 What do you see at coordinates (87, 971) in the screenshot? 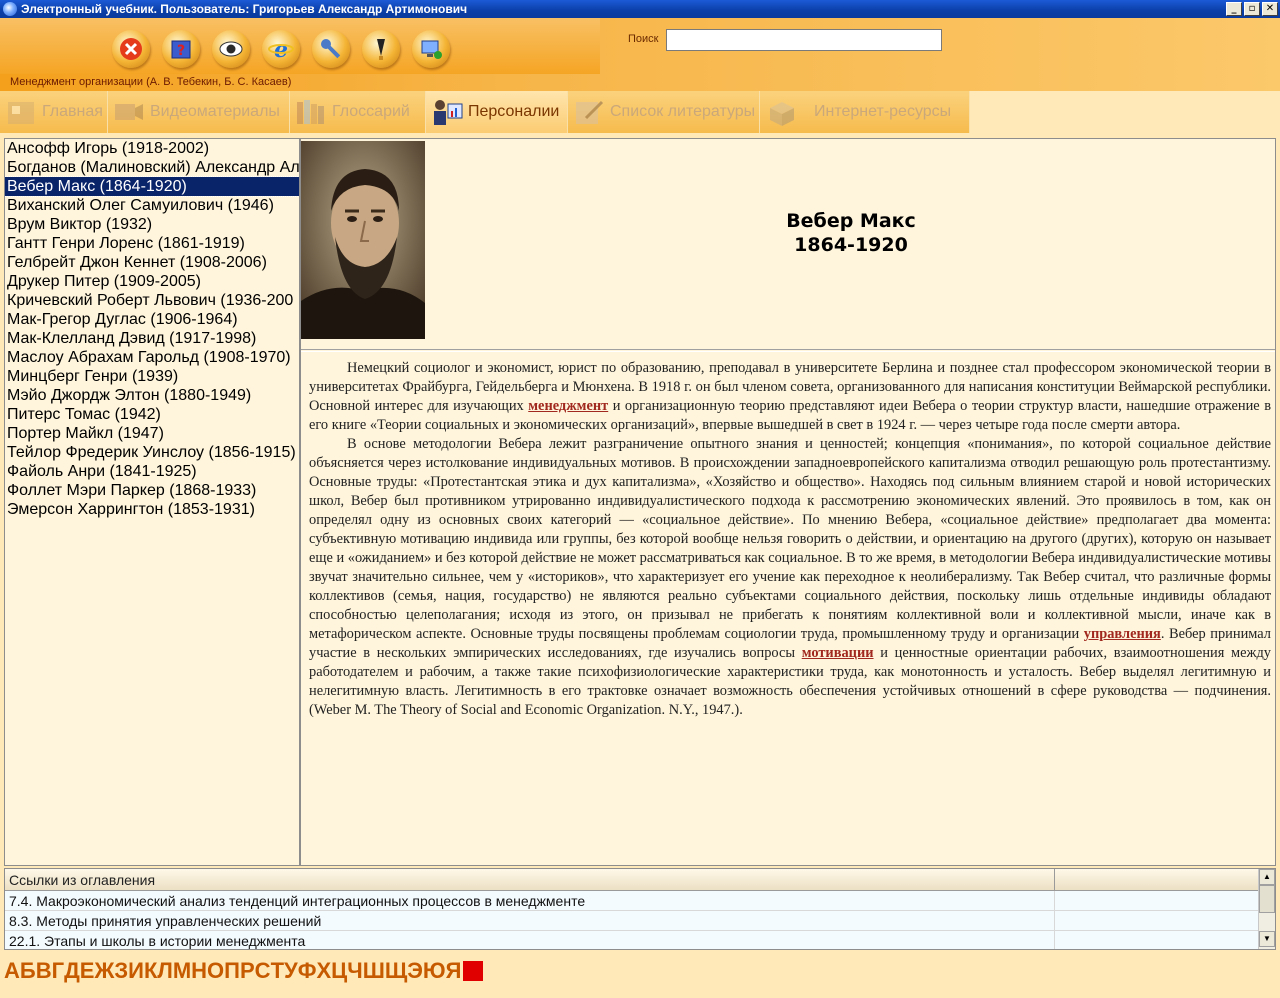
I see `alphabet-letter: Е` at bounding box center [87, 971].